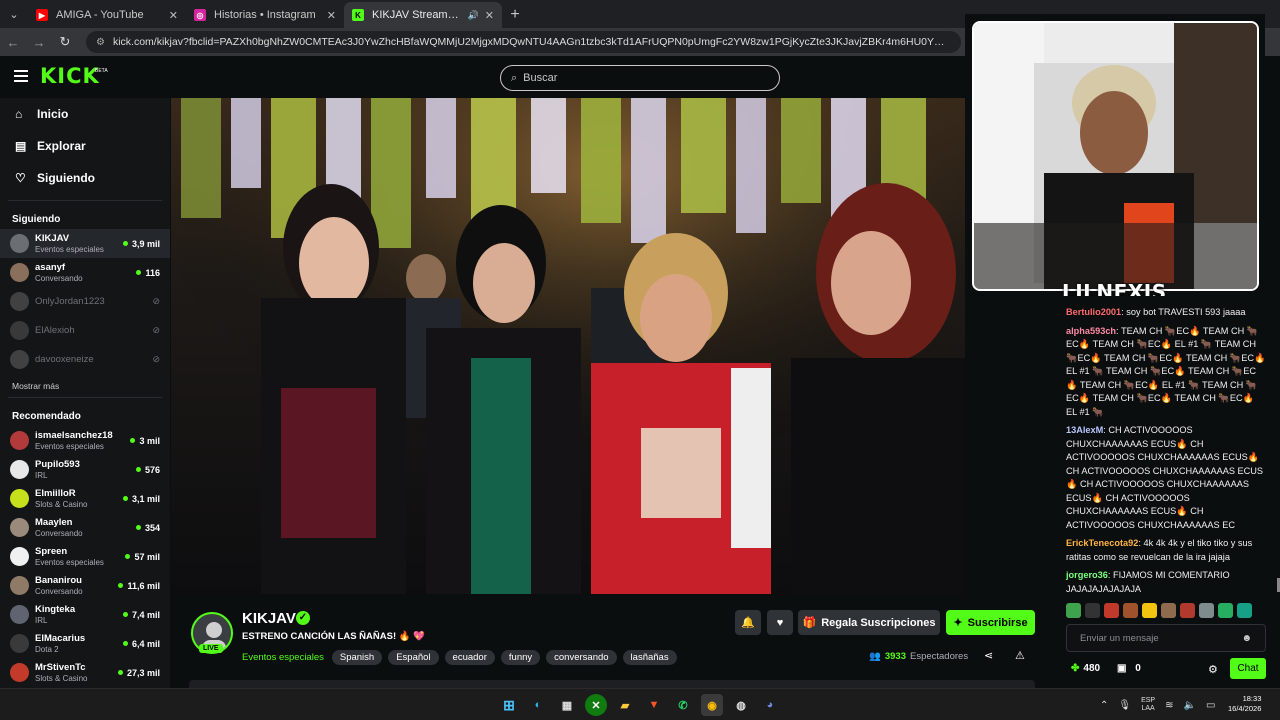  What do you see at coordinates (85, 243) in the screenshot?
I see `sidebar-channel: KIKJAV Eventos especiales 3,9 mil` at bounding box center [85, 243].